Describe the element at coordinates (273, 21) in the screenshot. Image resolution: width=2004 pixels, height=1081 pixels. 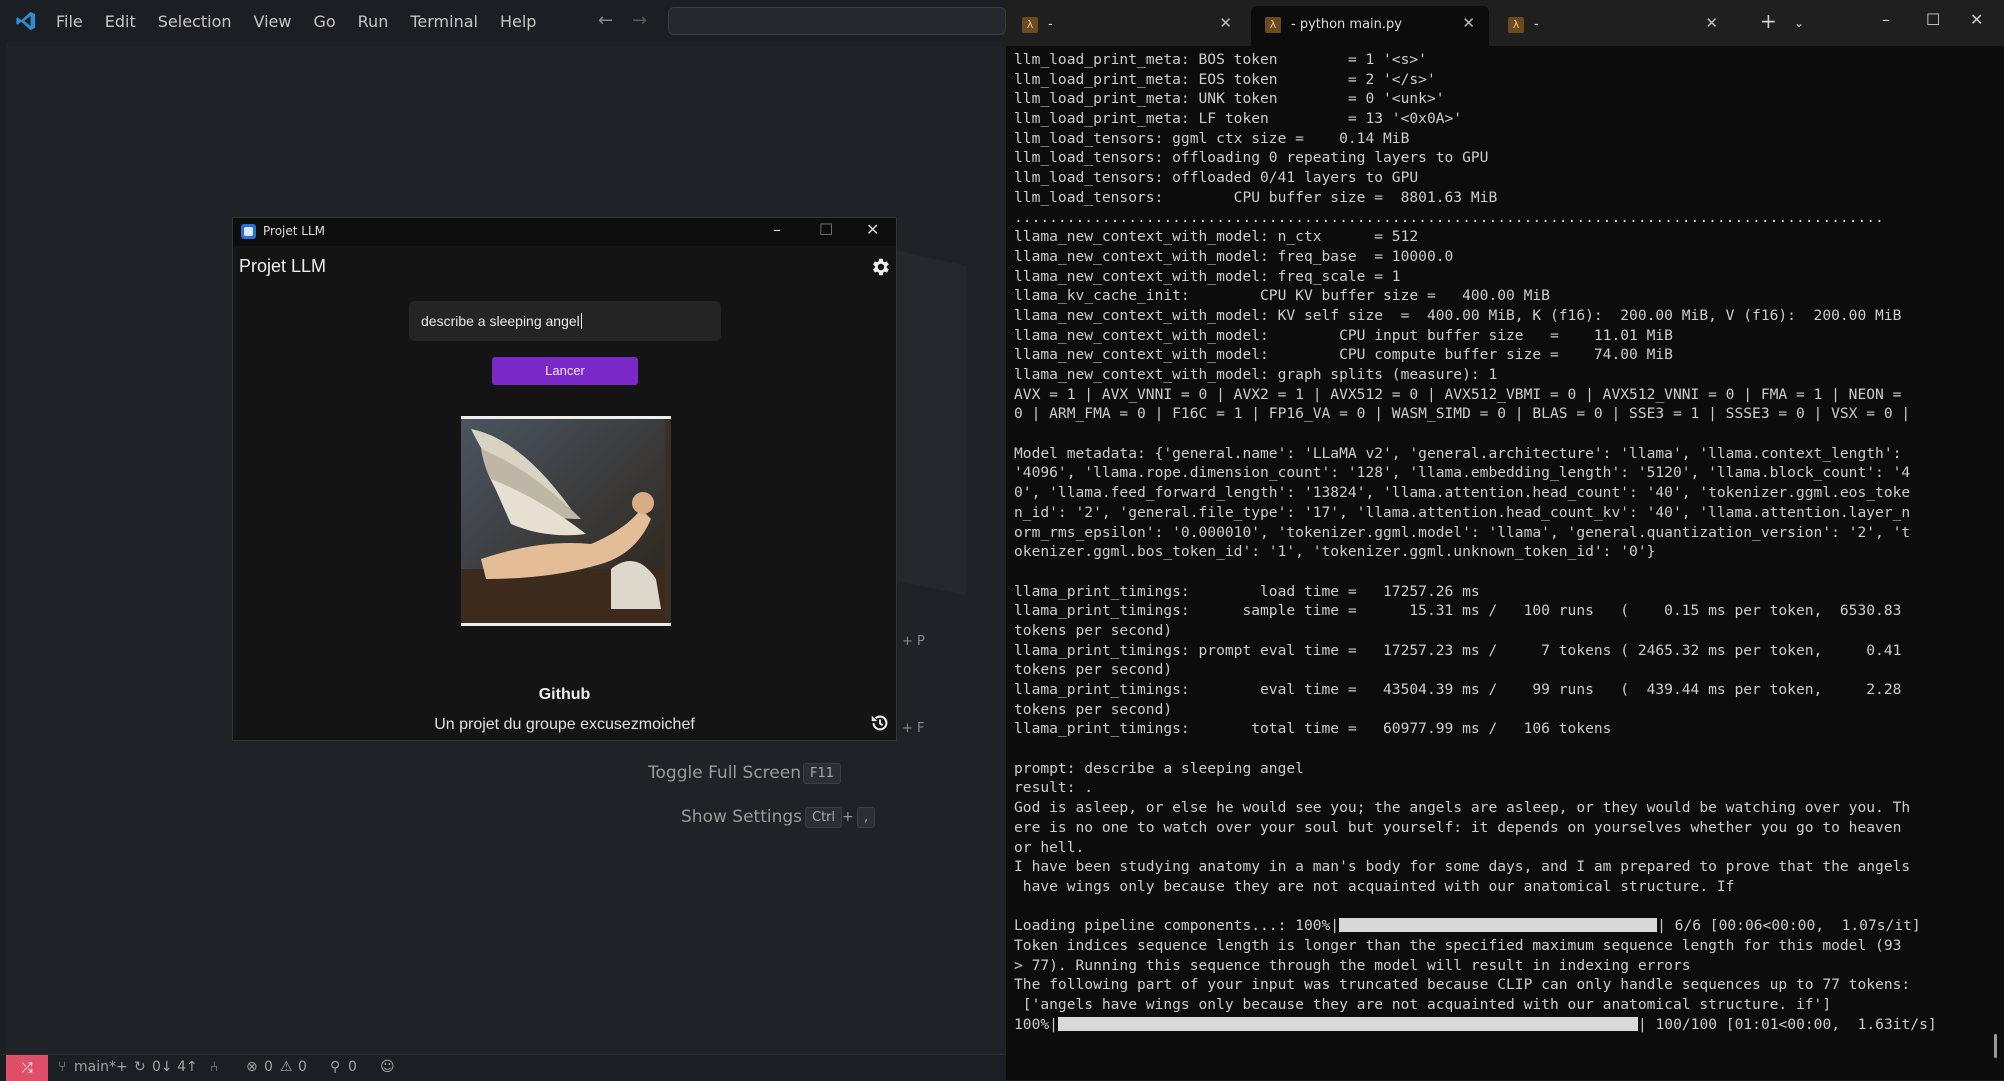
I see `menu-view: View` at that location.